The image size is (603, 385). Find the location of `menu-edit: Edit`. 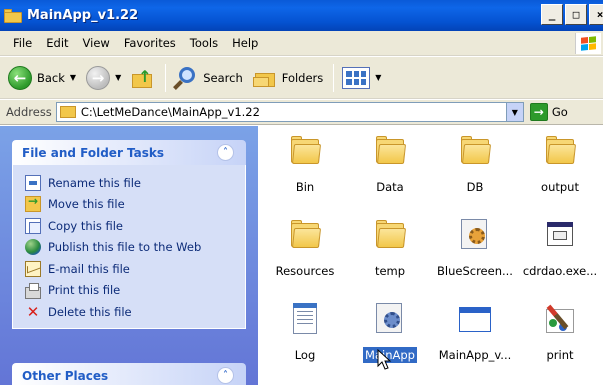

menu-edit: Edit is located at coordinates (57, 43).